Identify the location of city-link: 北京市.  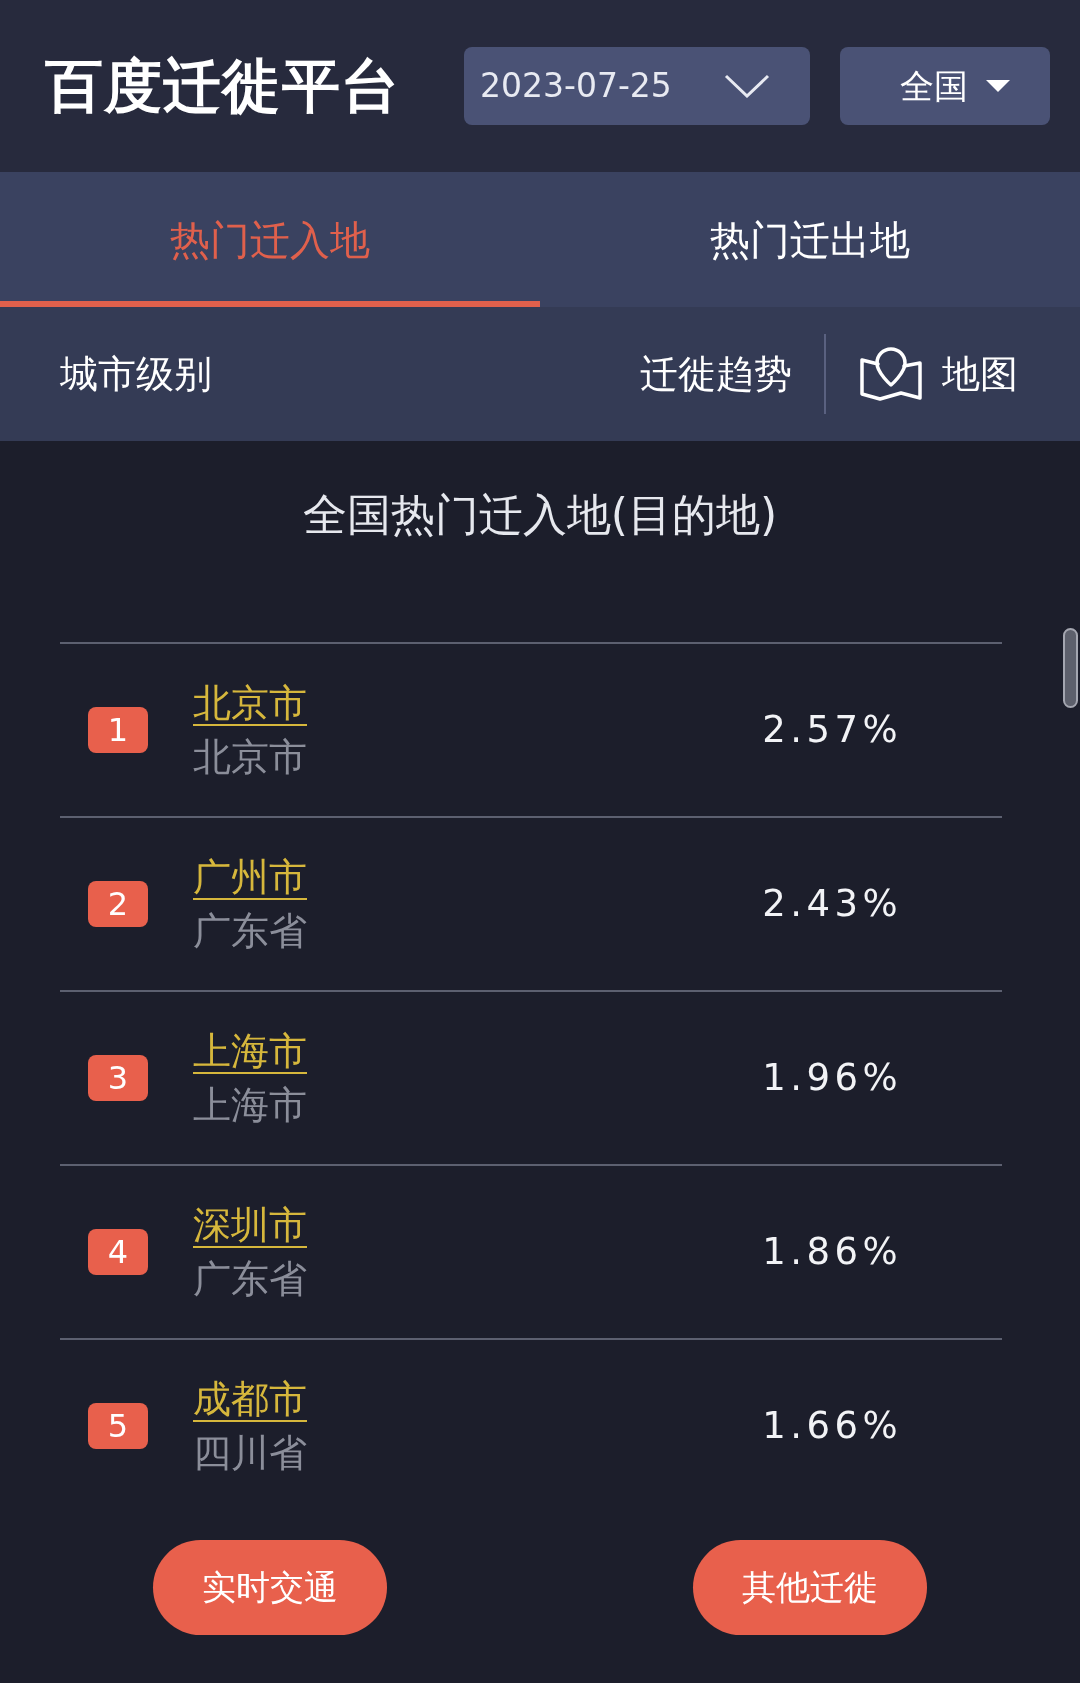
(250, 703).